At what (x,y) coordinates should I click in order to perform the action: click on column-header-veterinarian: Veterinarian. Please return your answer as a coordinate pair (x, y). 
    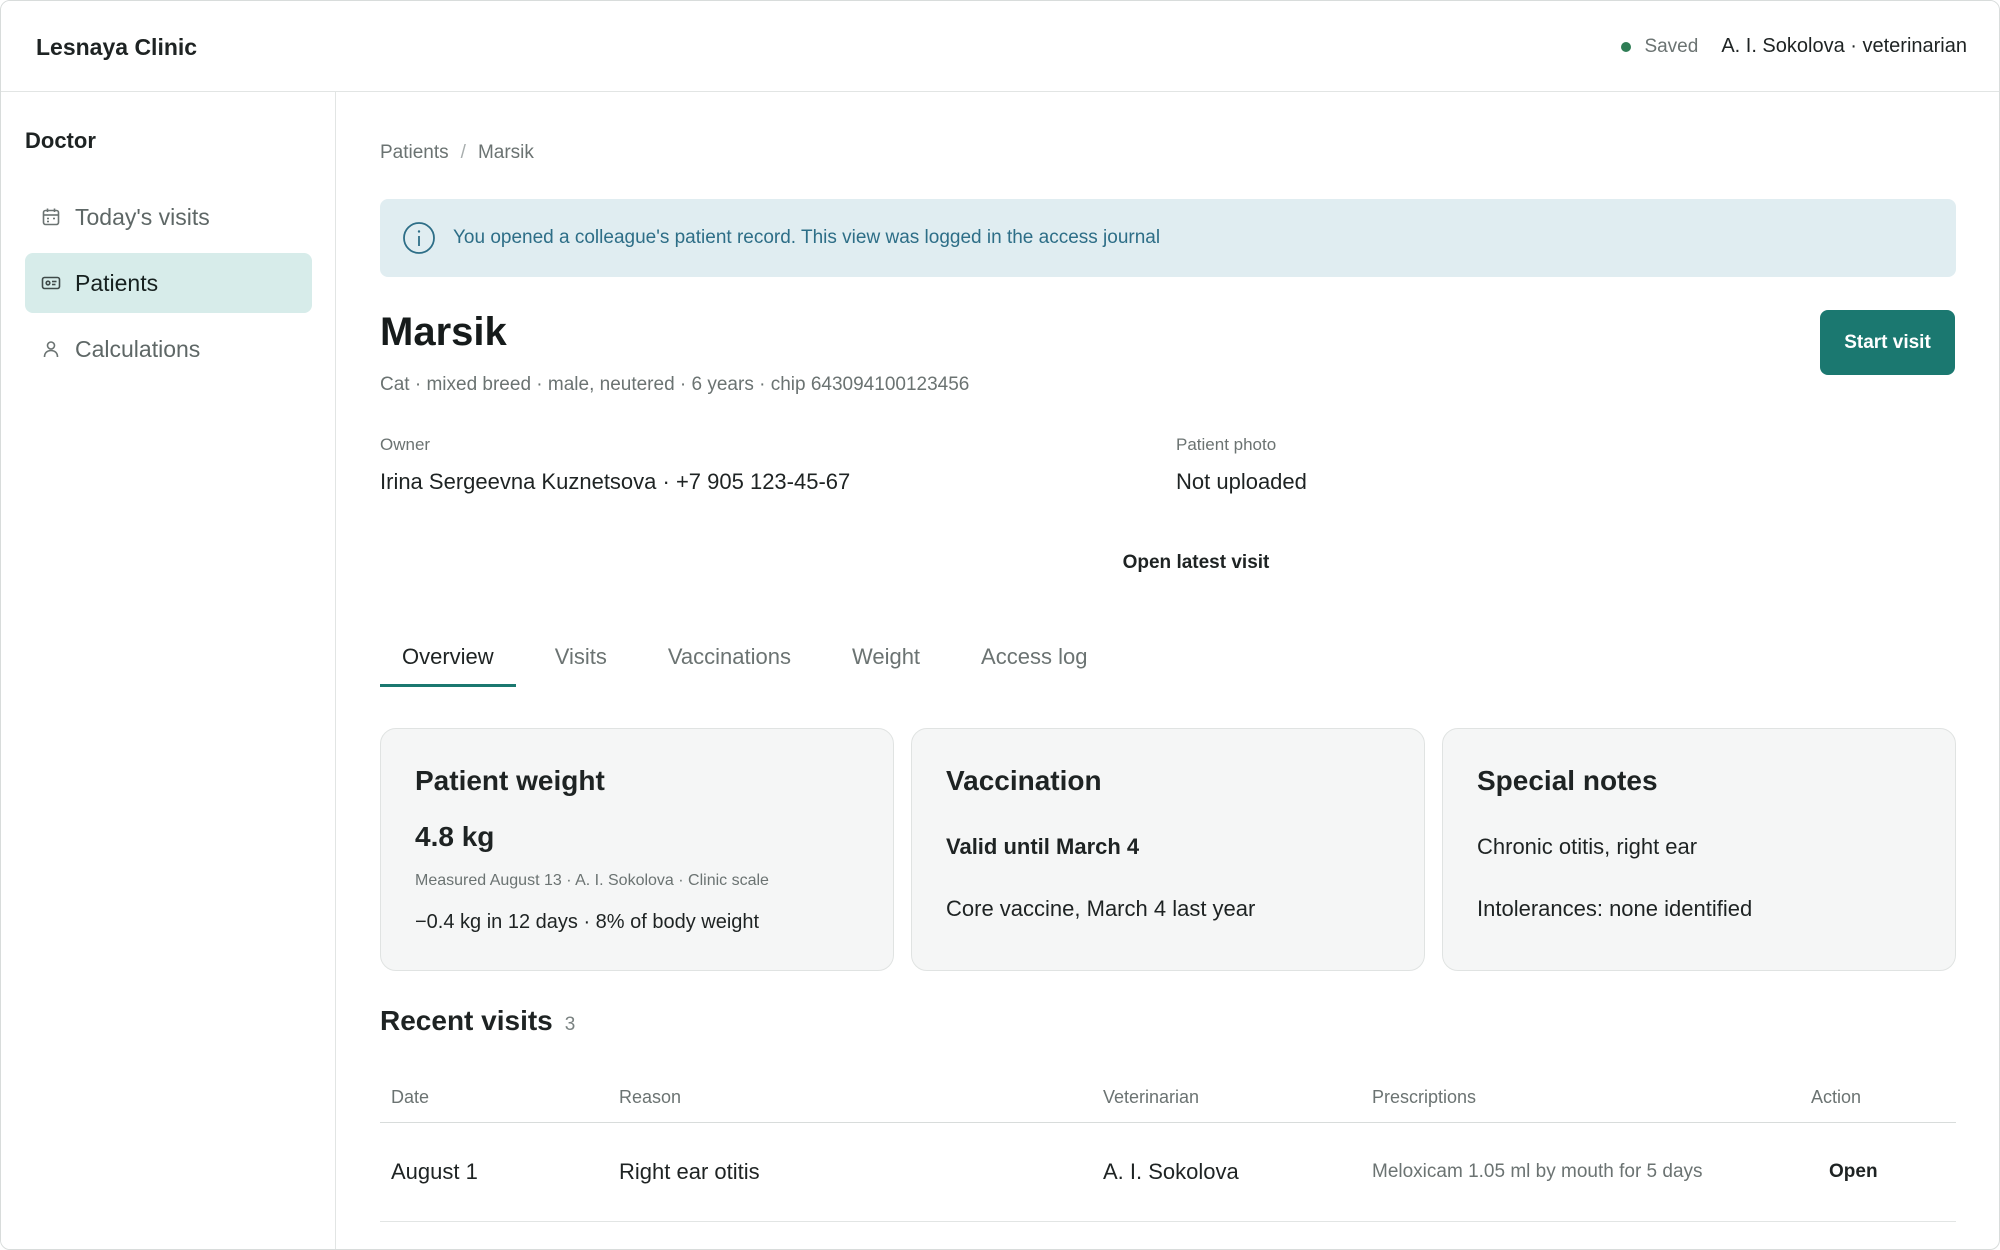
    Looking at the image, I should click on (1151, 1097).